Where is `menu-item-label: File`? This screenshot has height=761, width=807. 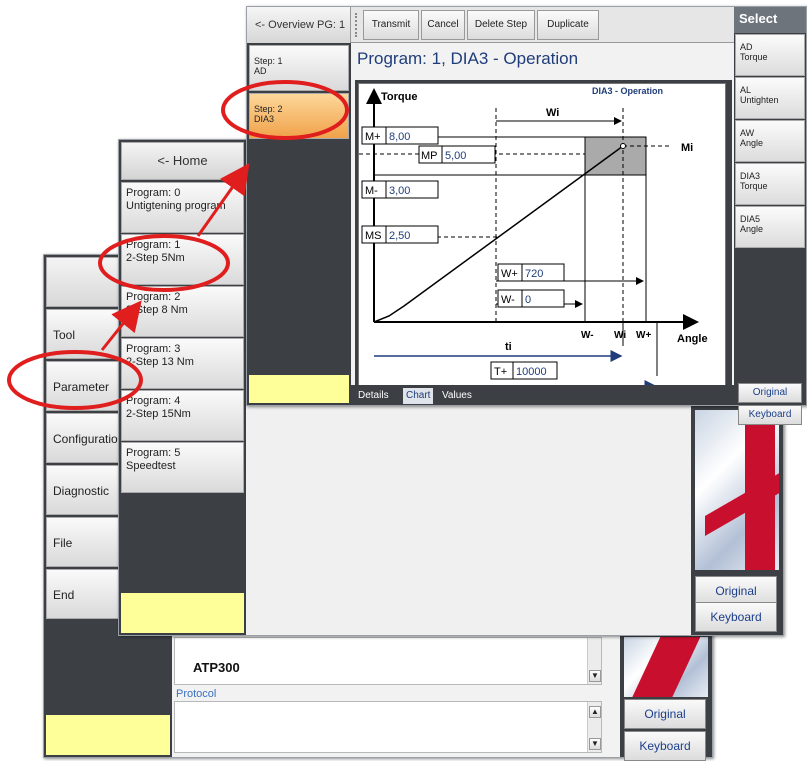
menu-item-label: File is located at coordinates (63, 543).